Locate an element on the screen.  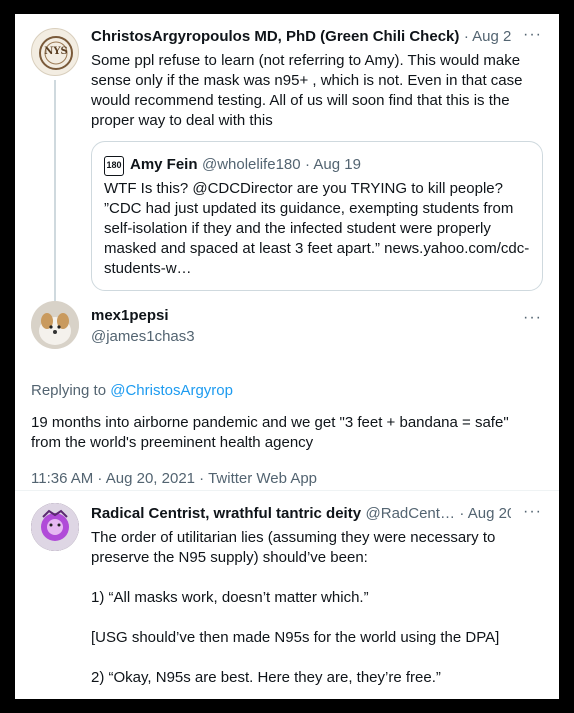
author-handle: @james1chas3 is located at coordinates (143, 336).